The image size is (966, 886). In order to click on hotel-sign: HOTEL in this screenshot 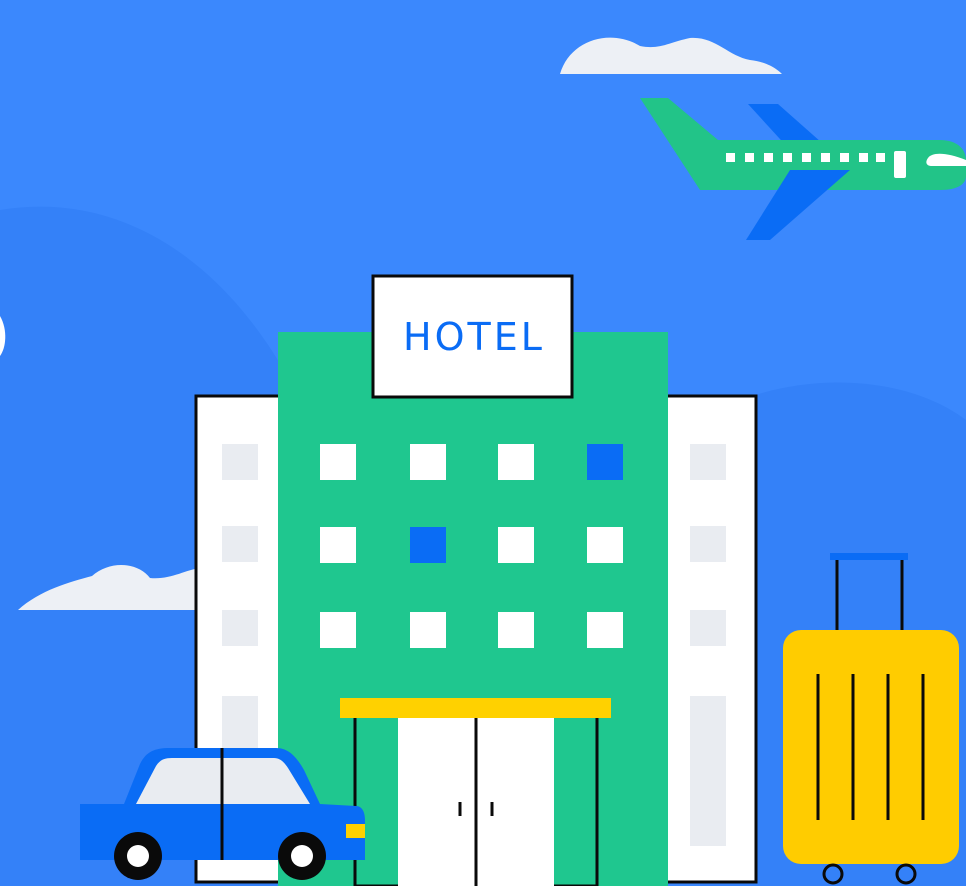, I will do `click(472, 336)`.